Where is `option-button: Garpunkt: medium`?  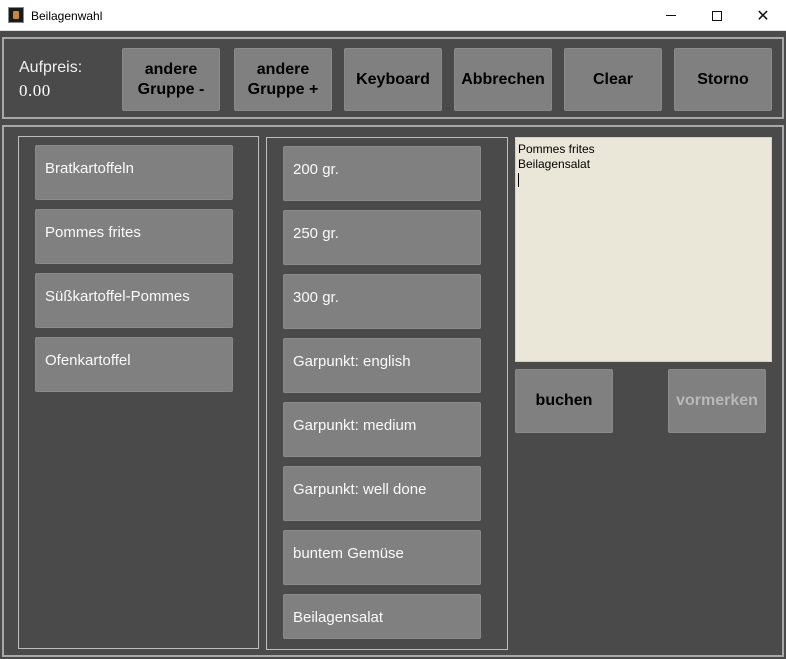 option-button: Garpunkt: medium is located at coordinates (382, 429).